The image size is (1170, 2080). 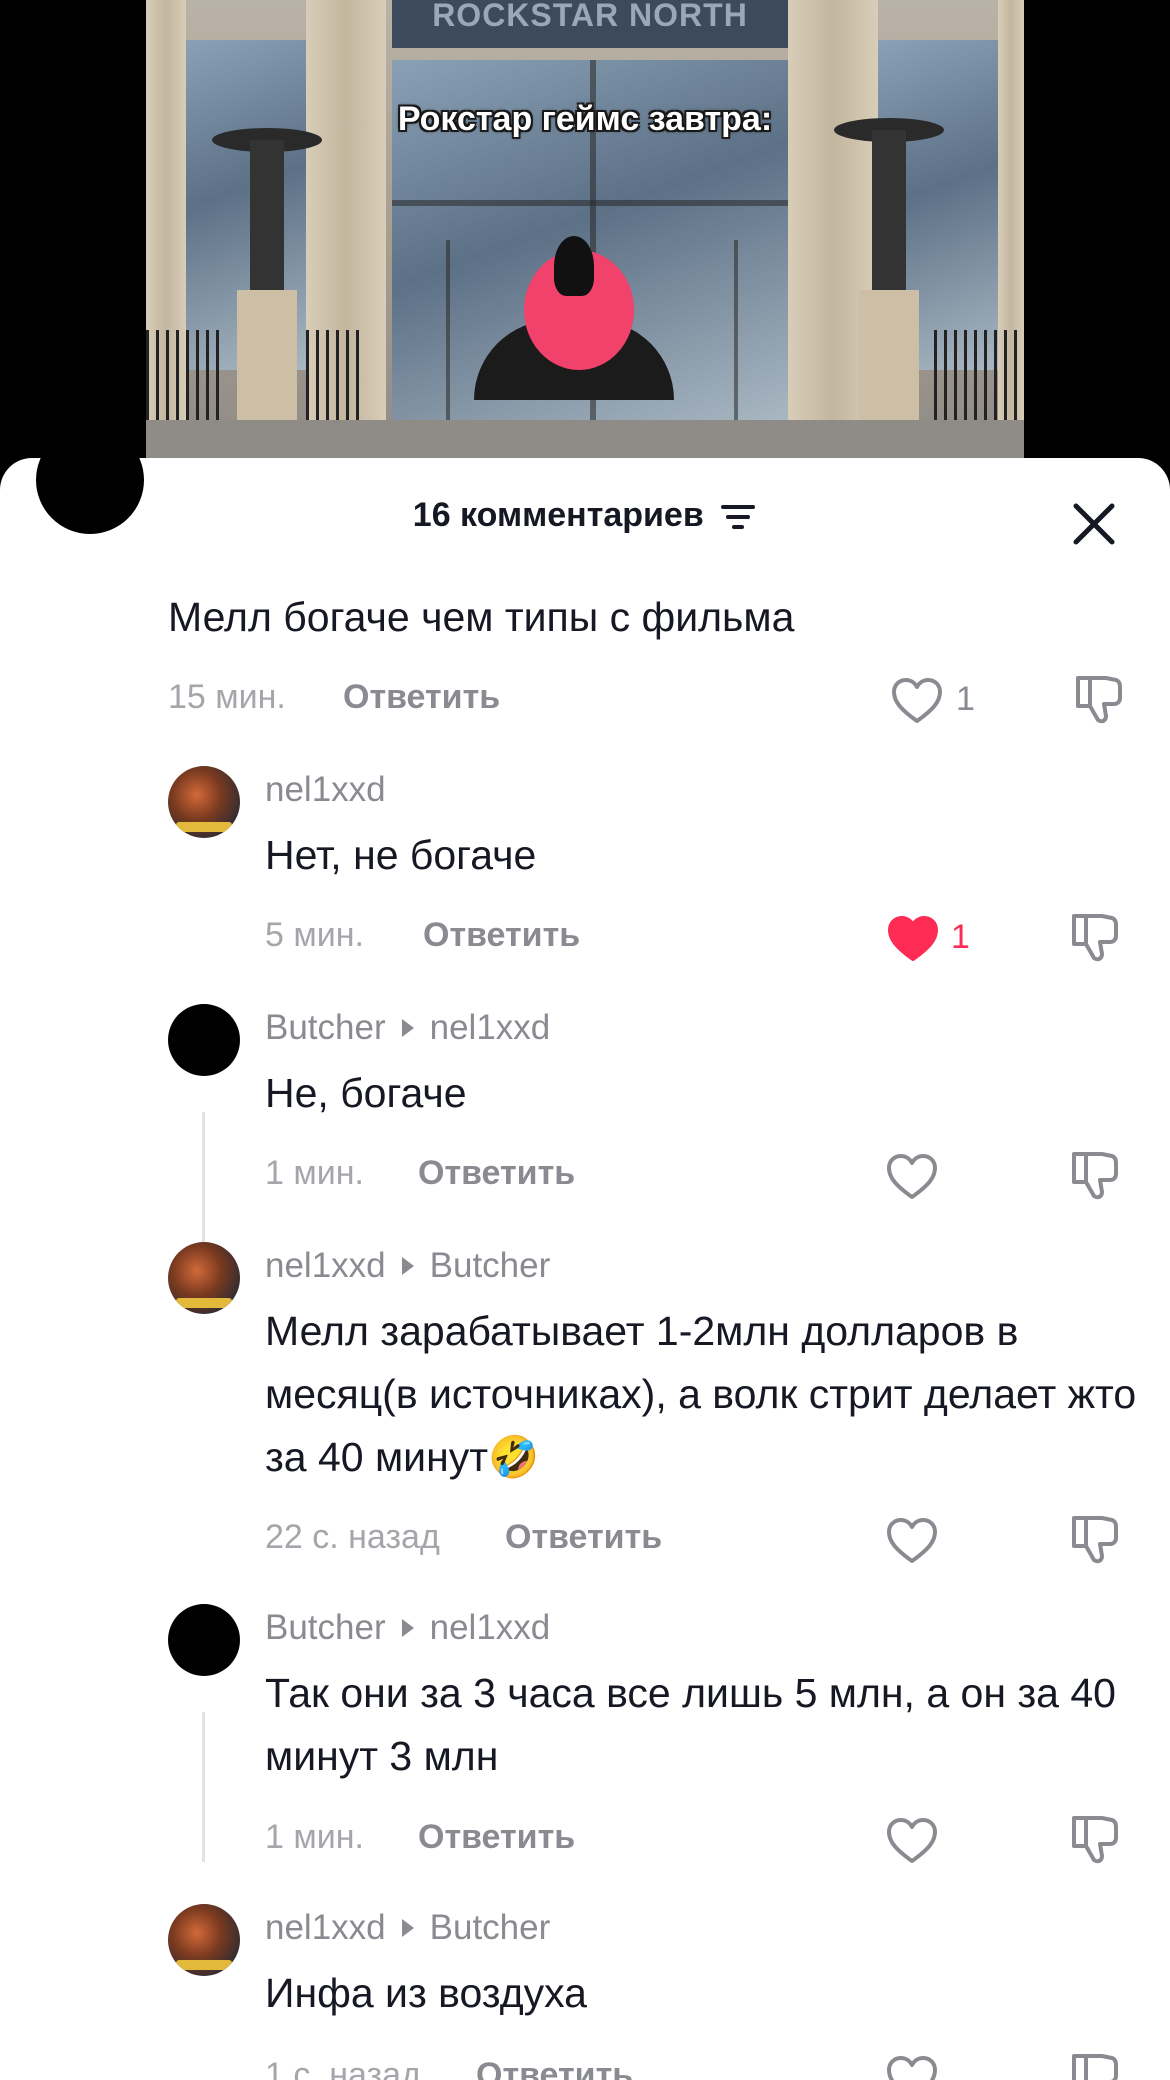 What do you see at coordinates (889, 274) in the screenshot?
I see `lamp-post-right` at bounding box center [889, 274].